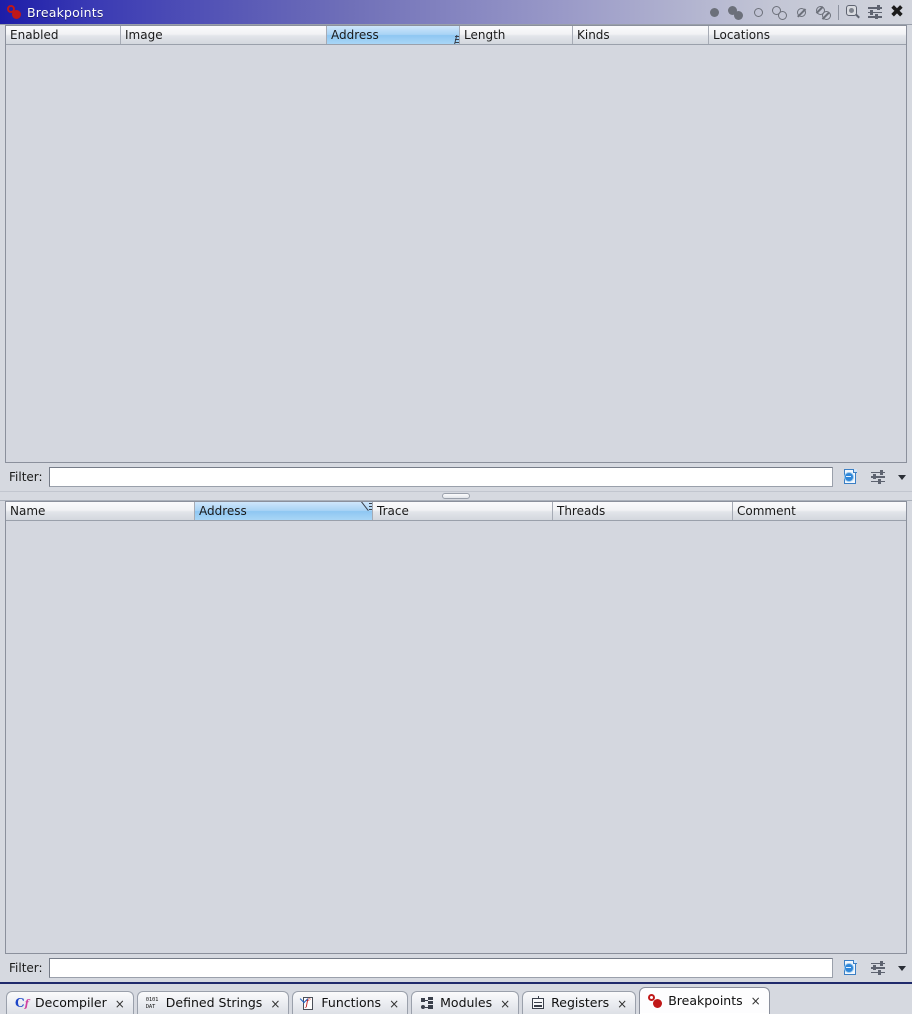 The height and width of the screenshot is (1014, 912). What do you see at coordinates (308, 1002) in the screenshot?
I see `functions-icon: f` at bounding box center [308, 1002].